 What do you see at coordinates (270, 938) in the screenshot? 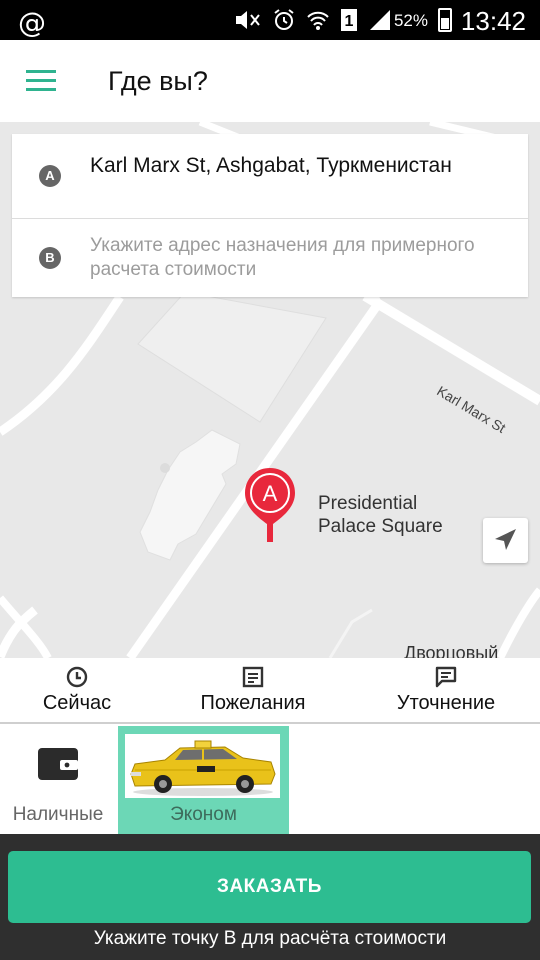
I see `order-hint: Укажите точку В для расчёта стоимости` at bounding box center [270, 938].